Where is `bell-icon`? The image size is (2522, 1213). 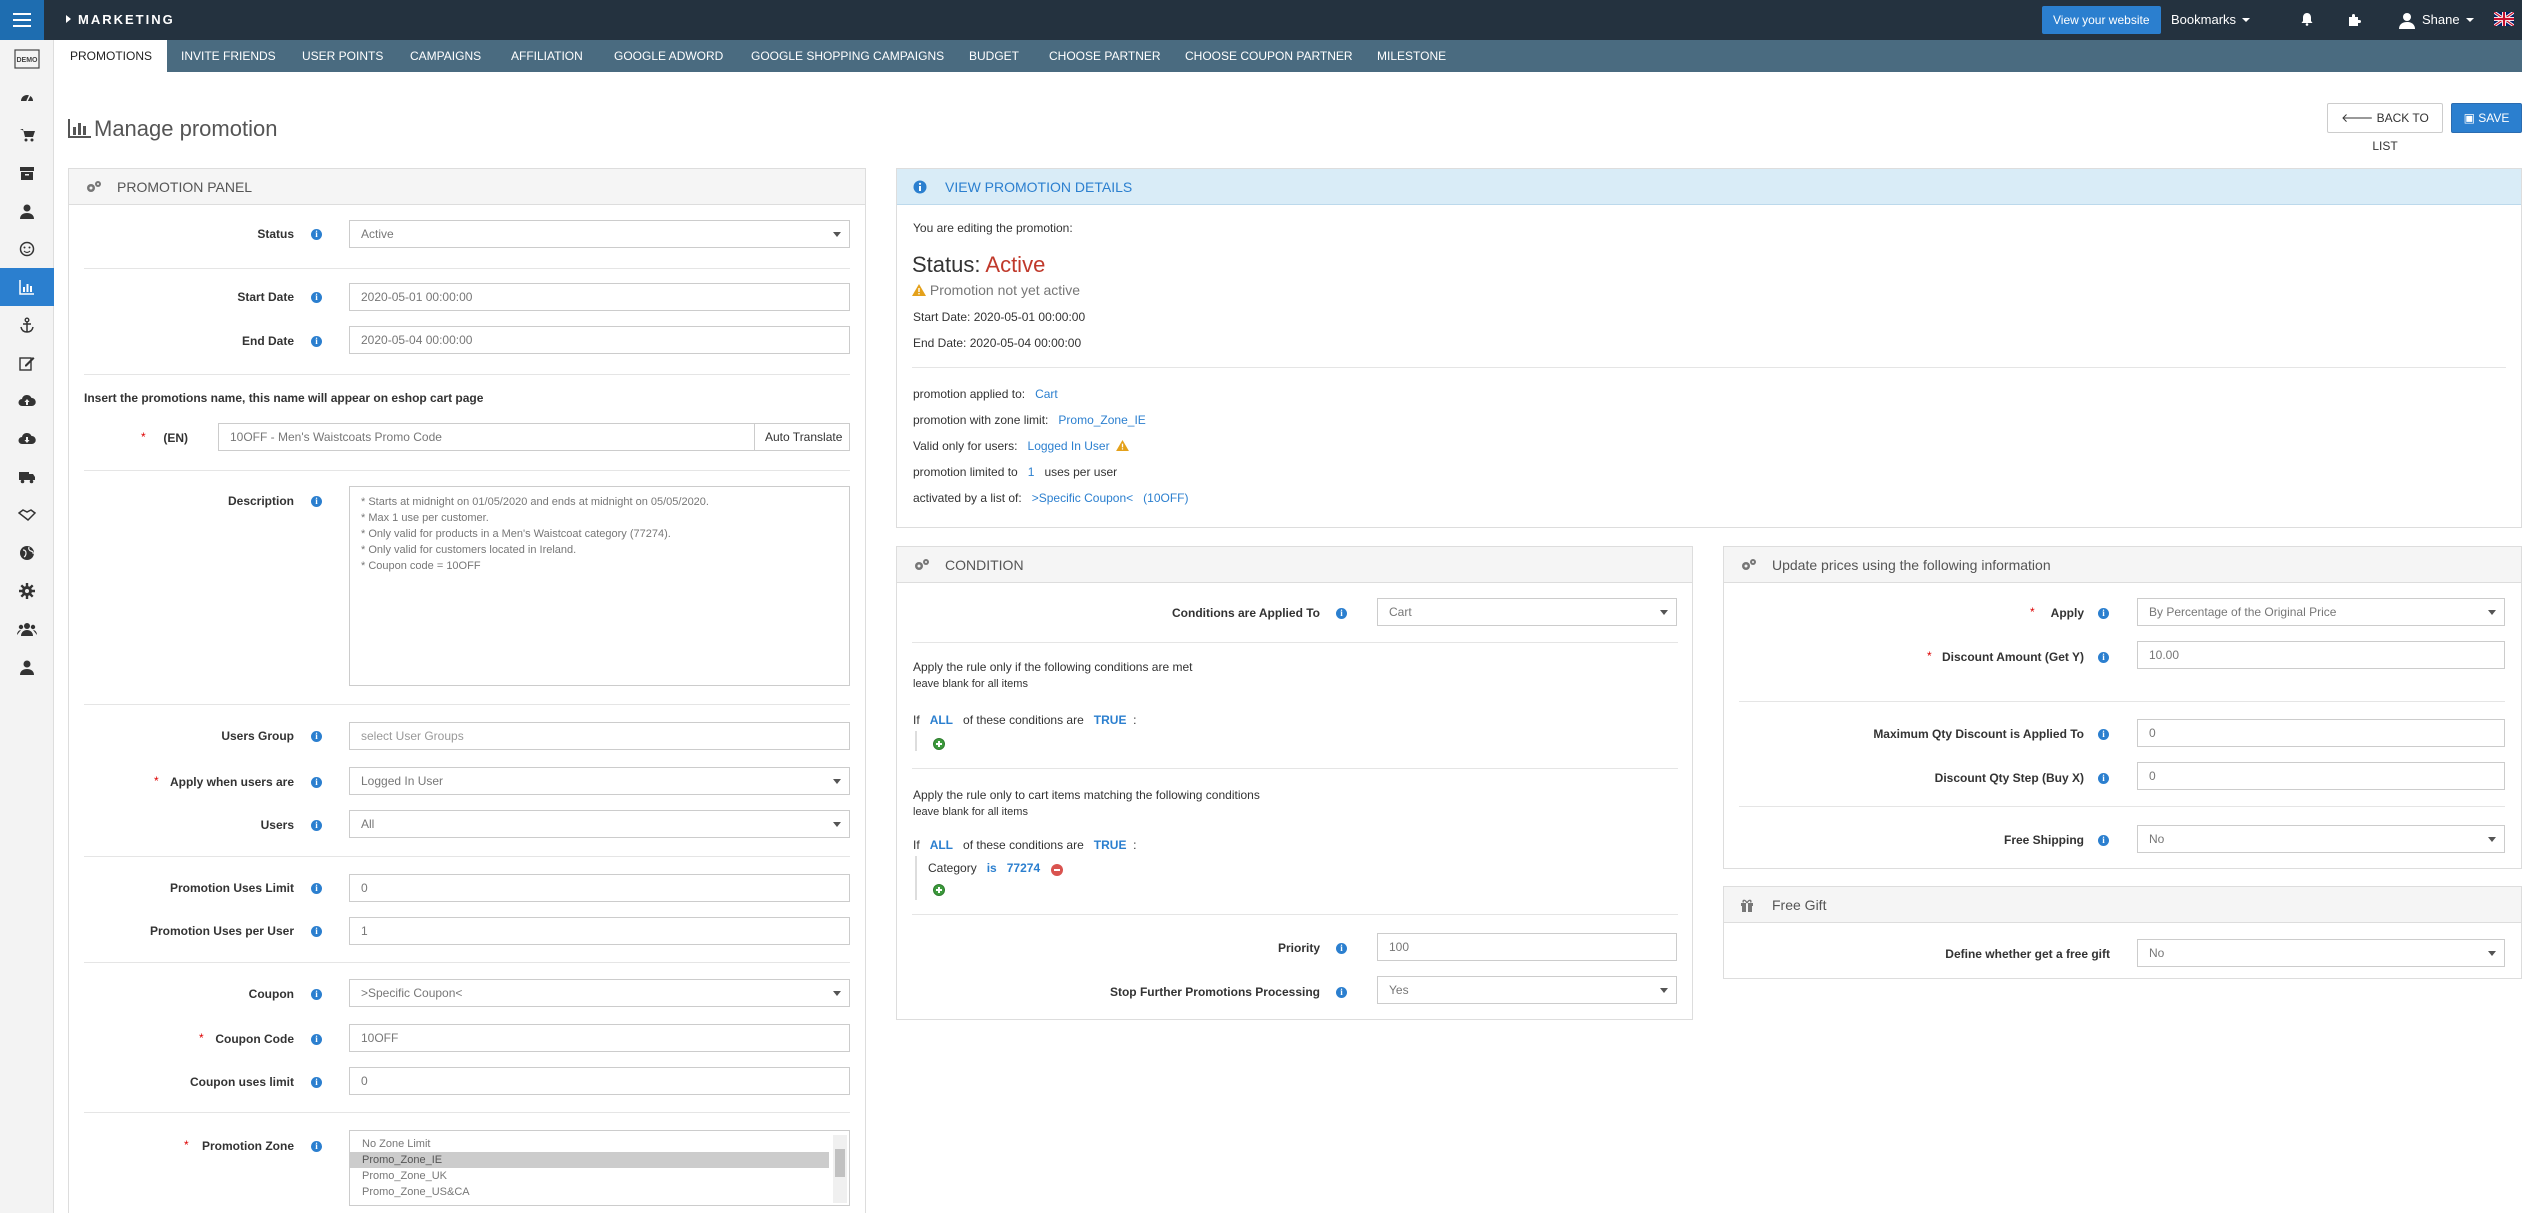
bell-icon is located at coordinates (2307, 19).